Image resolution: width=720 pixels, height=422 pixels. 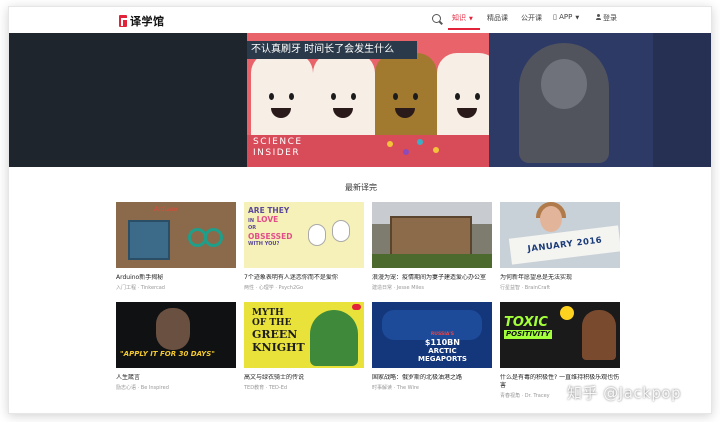 I want to click on person-portrait, so click(x=599, y=335).